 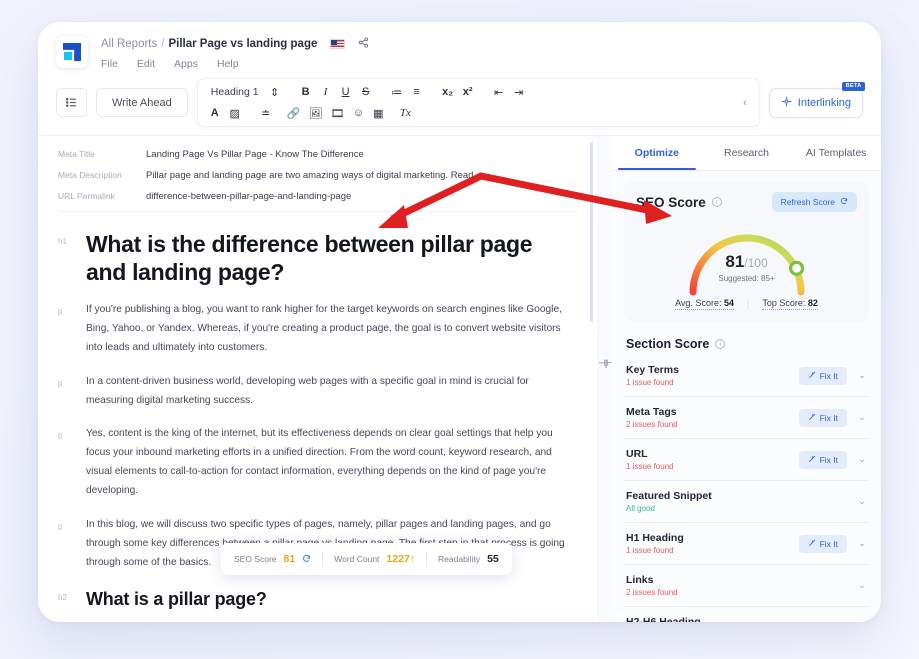 I want to click on underline-button: U, so click(x=346, y=92).